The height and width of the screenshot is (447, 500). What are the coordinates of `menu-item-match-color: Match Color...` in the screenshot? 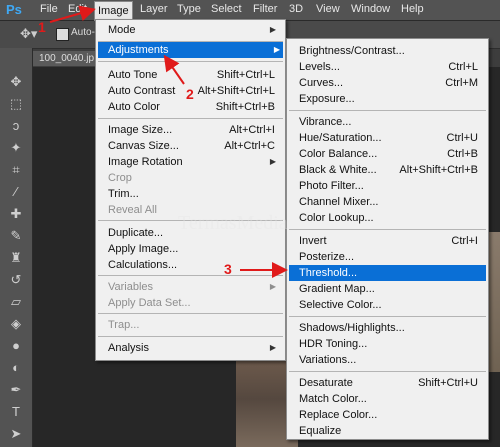 It's located at (388, 399).